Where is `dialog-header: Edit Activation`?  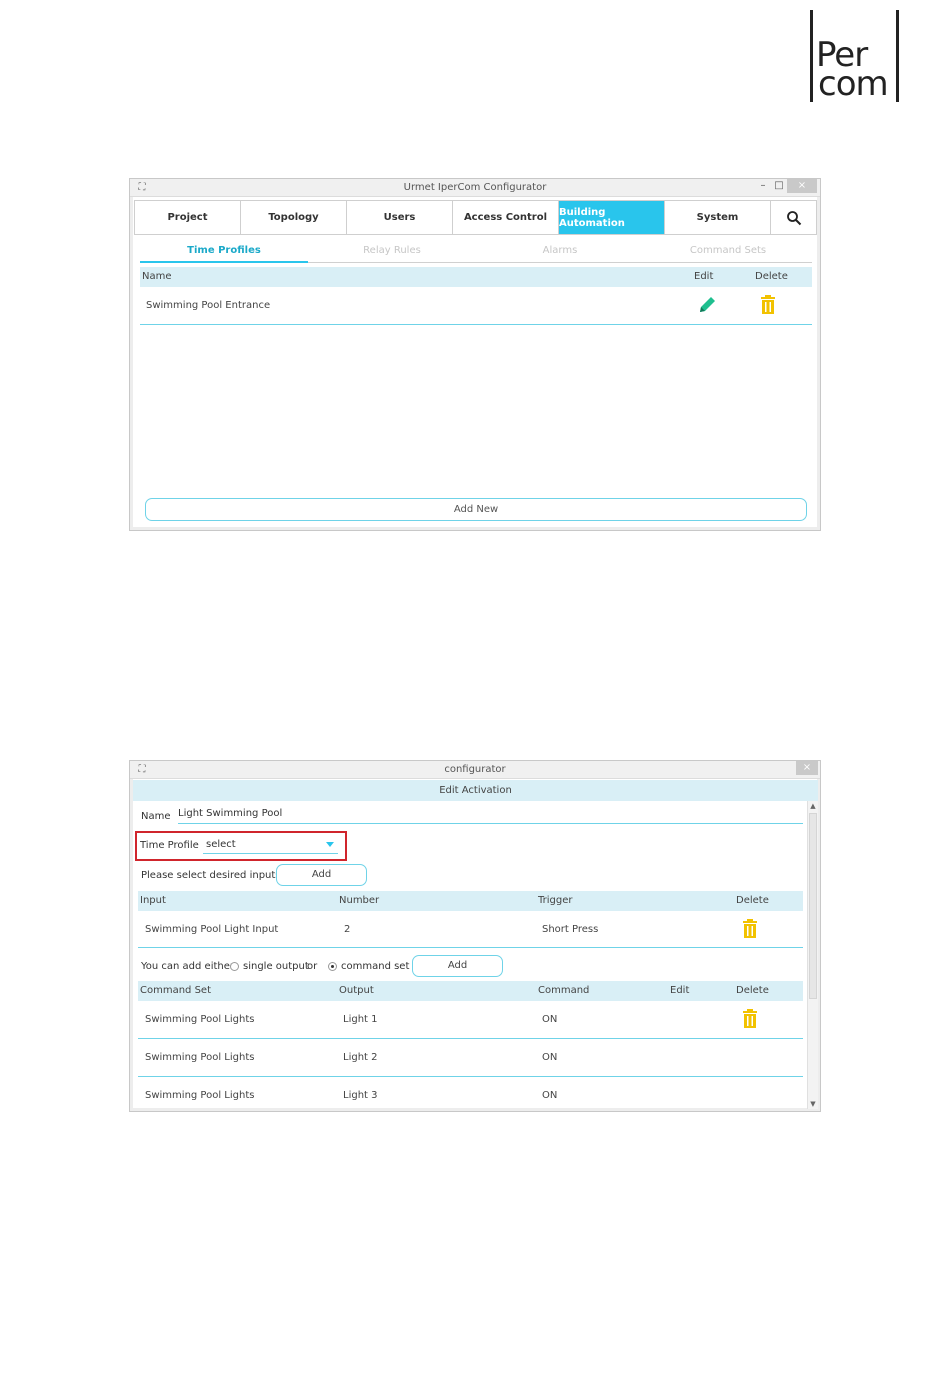 dialog-header: Edit Activation is located at coordinates (475, 790).